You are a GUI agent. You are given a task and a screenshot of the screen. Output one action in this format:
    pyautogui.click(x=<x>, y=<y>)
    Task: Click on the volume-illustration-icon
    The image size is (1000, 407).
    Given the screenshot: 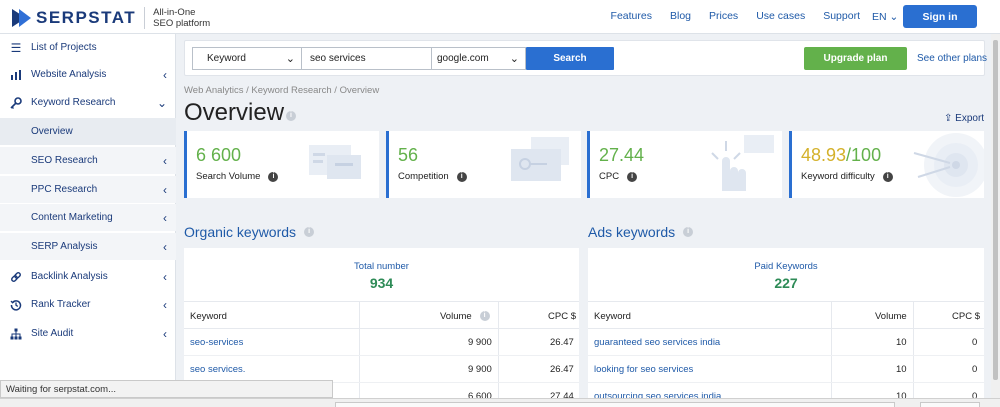 What is the action you would take?
    pyautogui.click(x=335, y=162)
    